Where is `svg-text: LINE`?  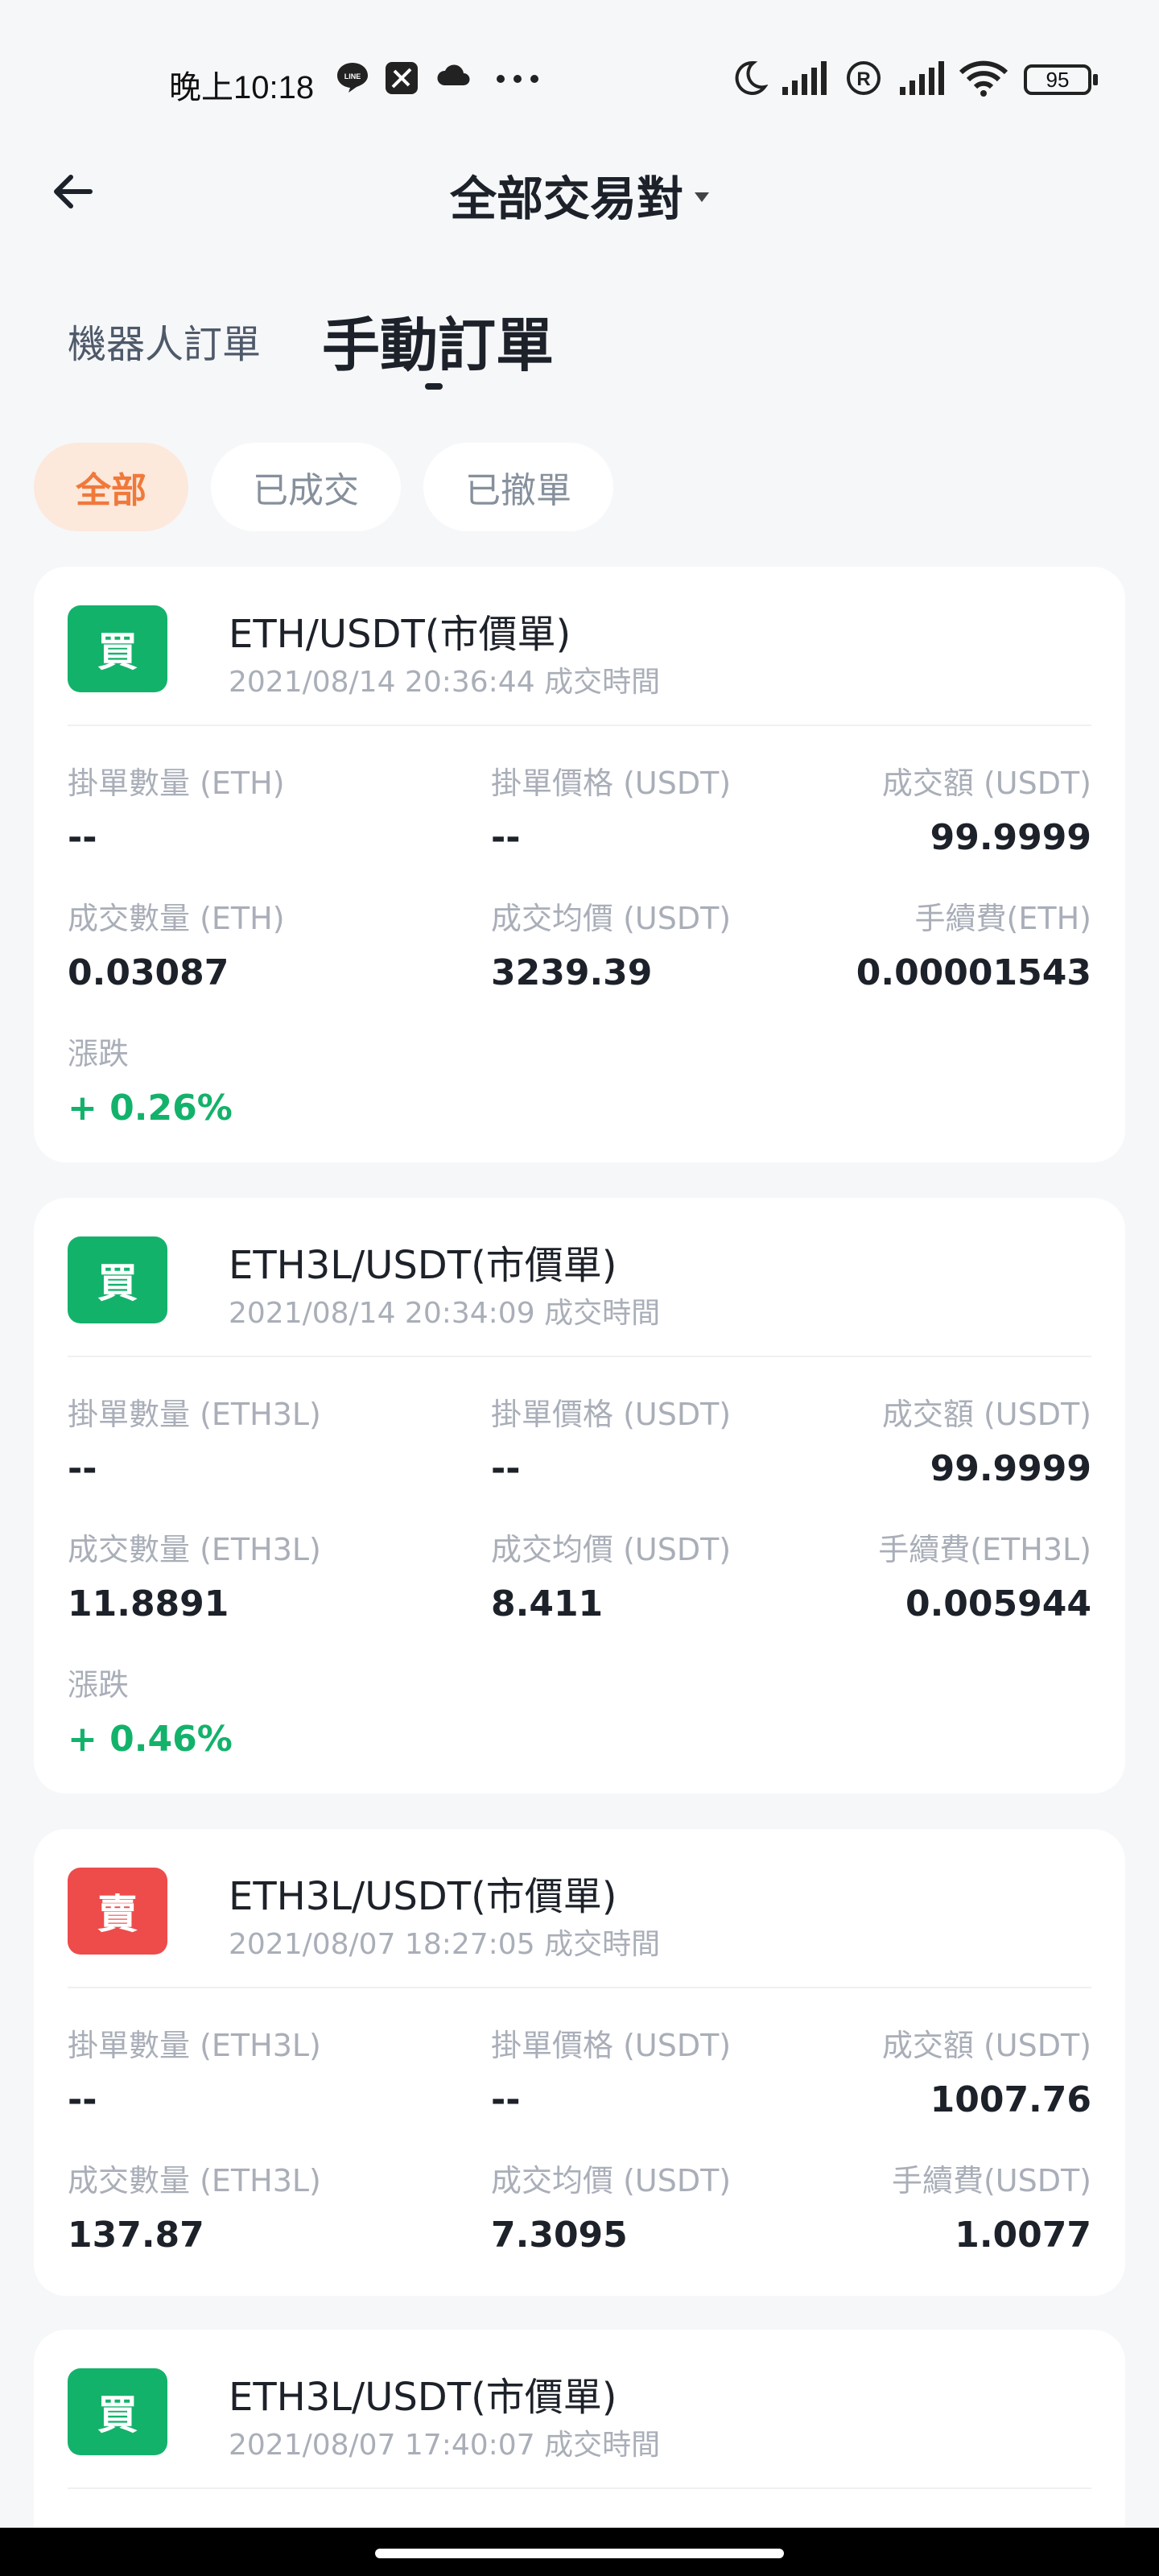 svg-text: LINE is located at coordinates (352, 76).